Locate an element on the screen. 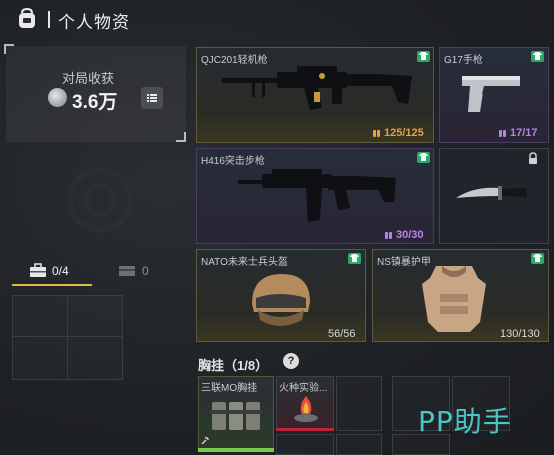  title-separator is located at coordinates (49, 19).